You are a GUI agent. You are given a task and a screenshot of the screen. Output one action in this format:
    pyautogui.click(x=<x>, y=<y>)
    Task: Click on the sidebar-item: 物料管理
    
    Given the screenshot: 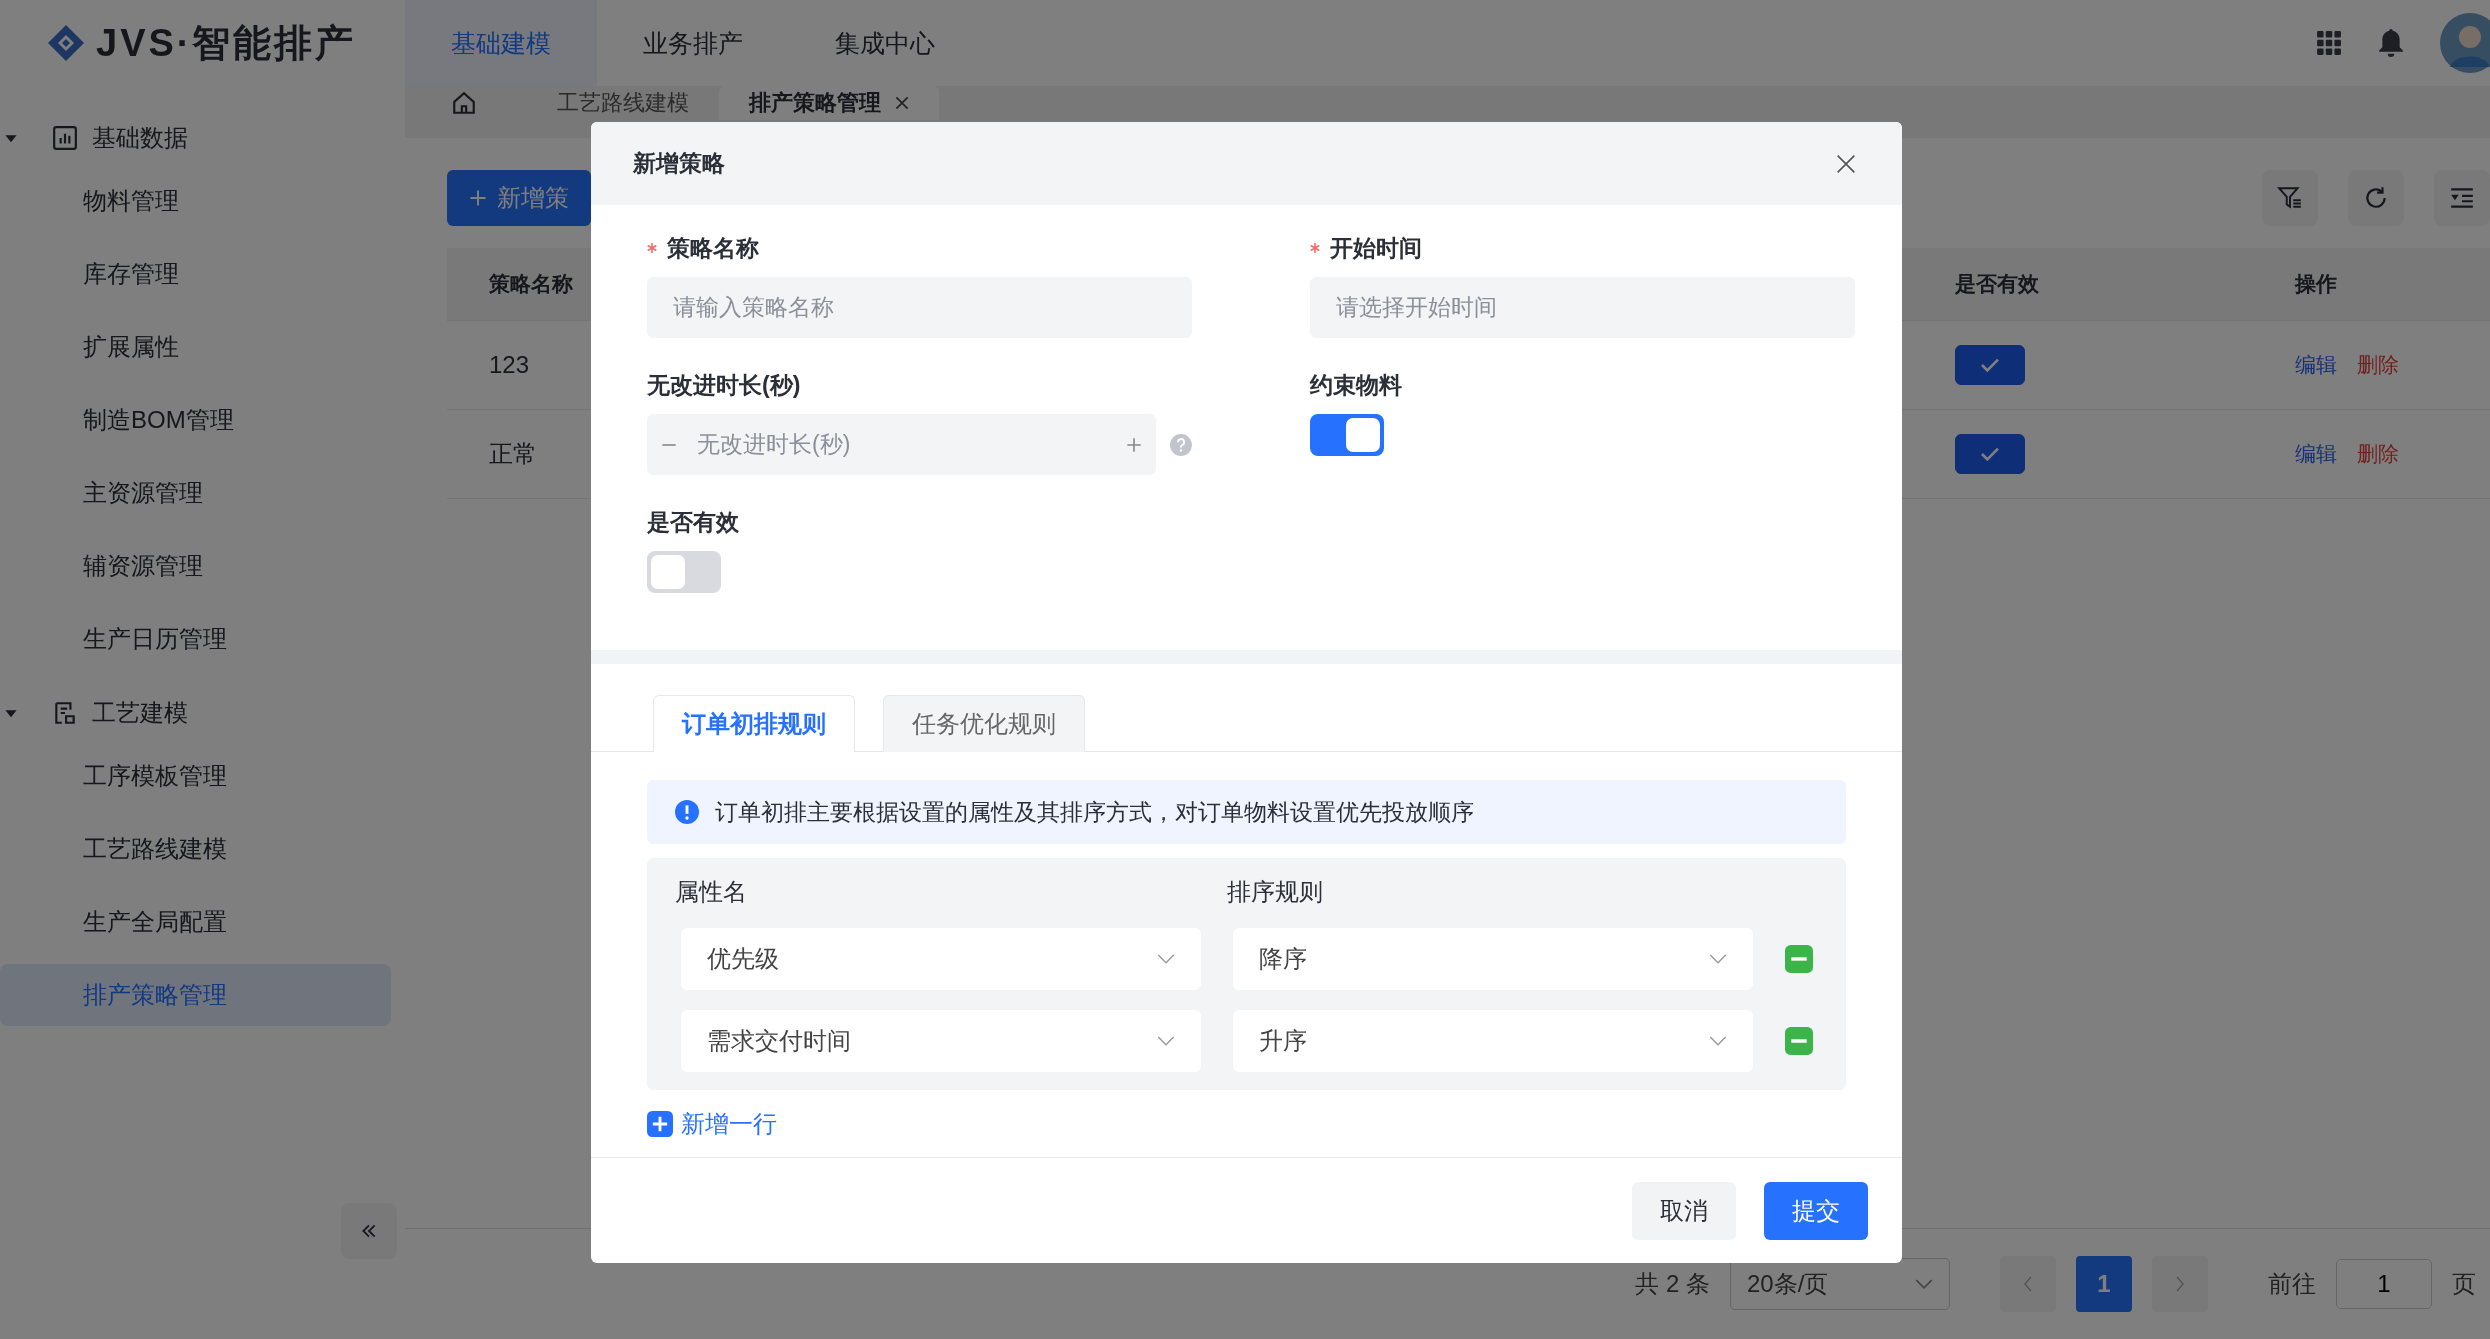 What is the action you would take?
    pyautogui.click(x=195, y=201)
    